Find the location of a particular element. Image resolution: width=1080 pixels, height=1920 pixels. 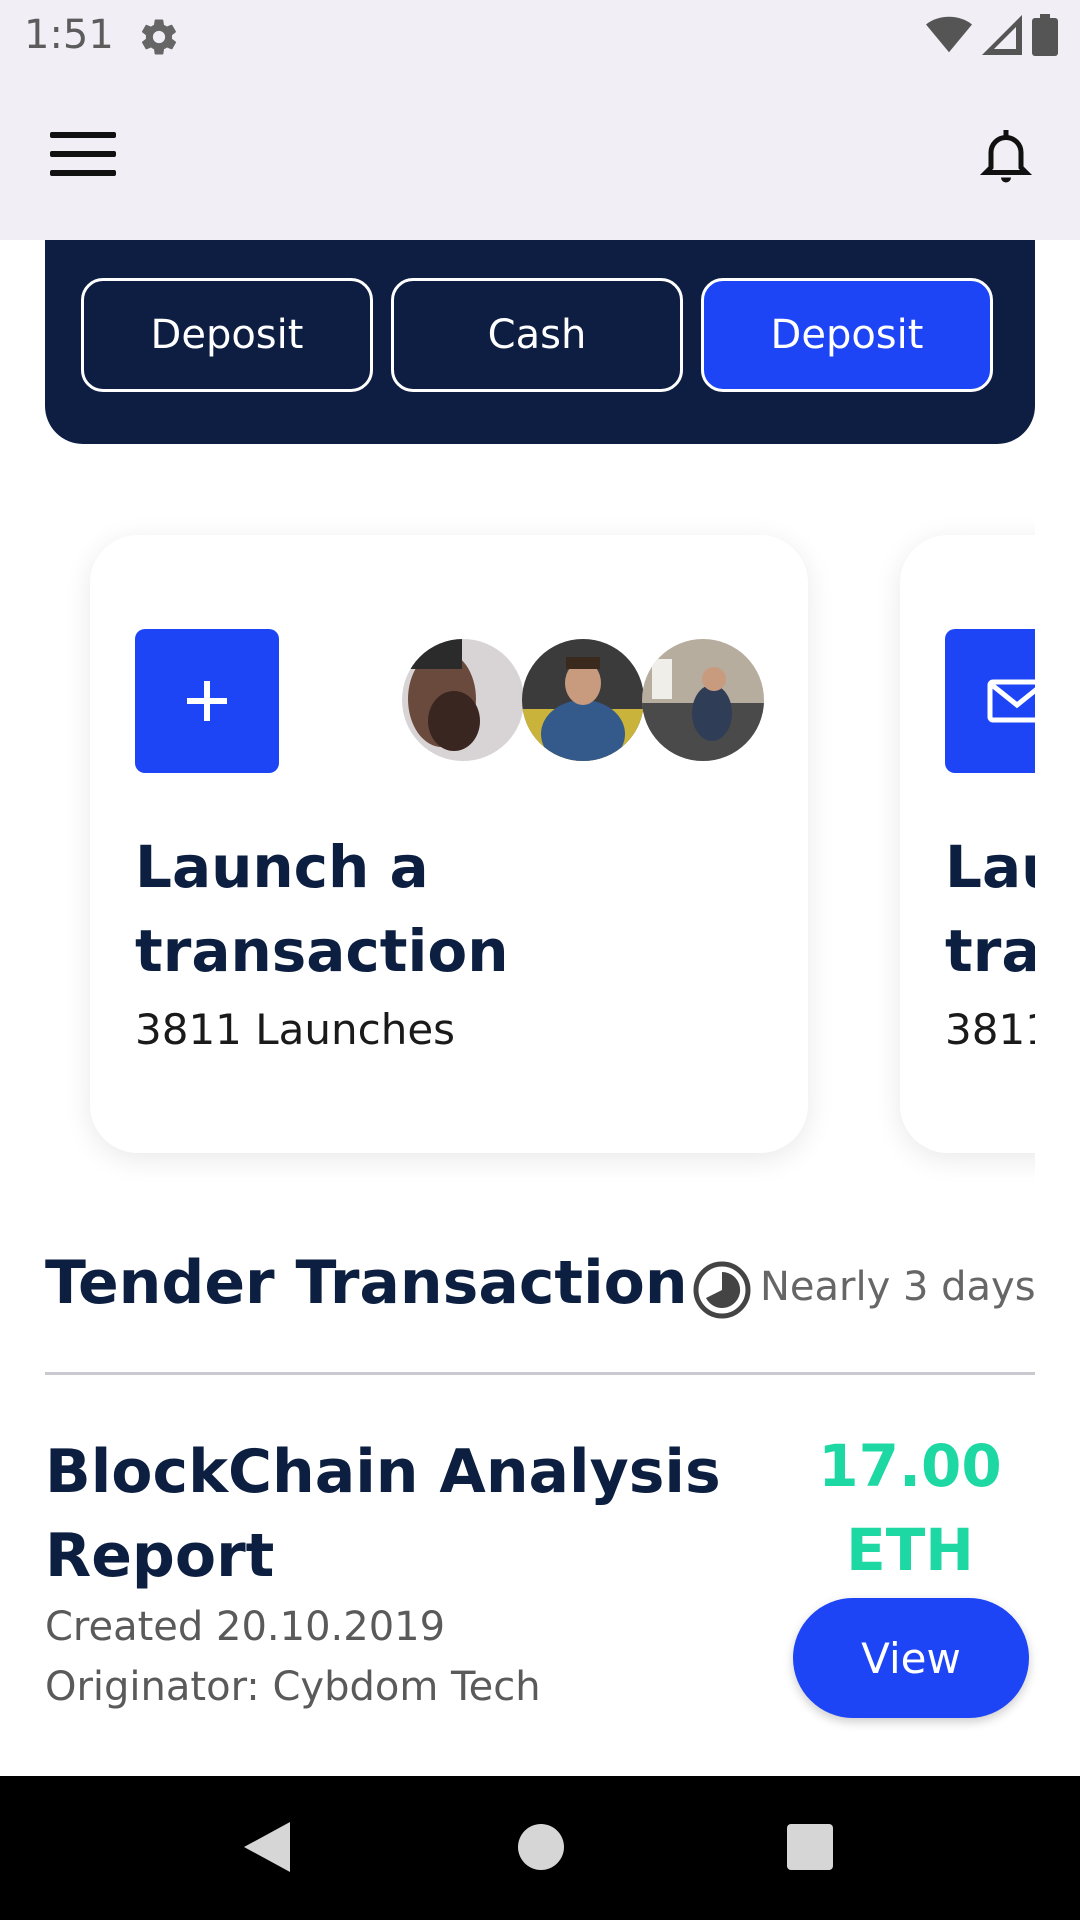

amount-value: 17.00 is located at coordinates (910, 1466).